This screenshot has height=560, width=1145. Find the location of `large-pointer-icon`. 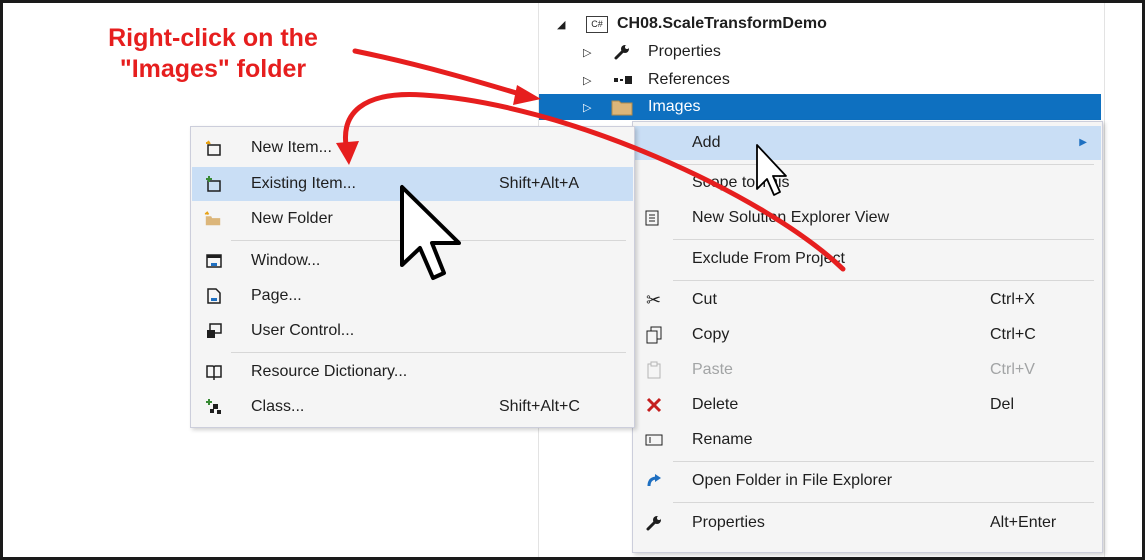

large-pointer-icon is located at coordinates (430, 232).